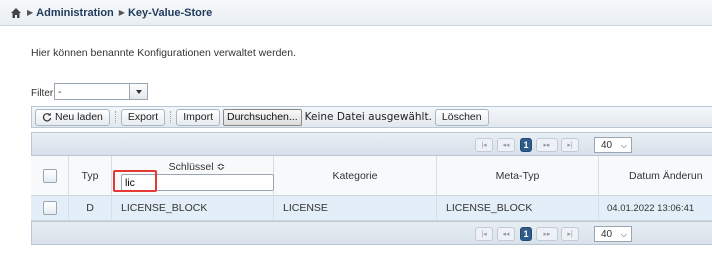 Image resolution: width=712 pixels, height=253 pixels. Describe the element at coordinates (198, 117) in the screenshot. I see `import-button: Import` at that location.